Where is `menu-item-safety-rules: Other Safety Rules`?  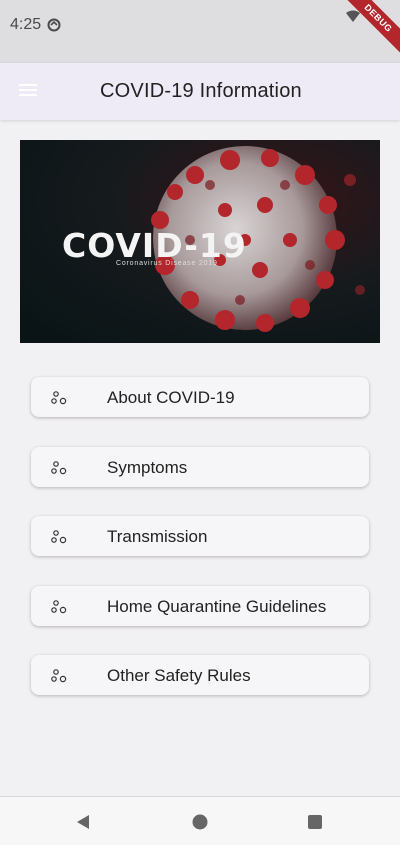 menu-item-safety-rules: Other Safety Rules is located at coordinates (200, 675).